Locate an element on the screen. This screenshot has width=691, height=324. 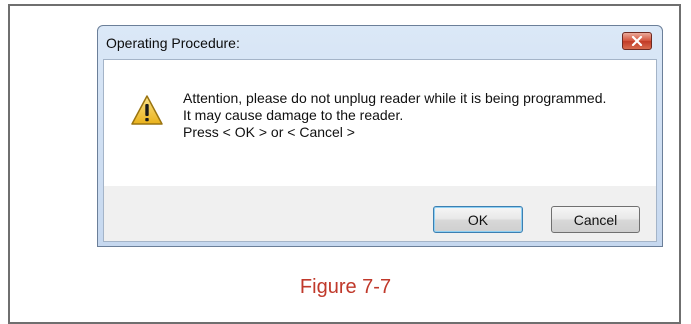
close-icon is located at coordinates (637, 41).